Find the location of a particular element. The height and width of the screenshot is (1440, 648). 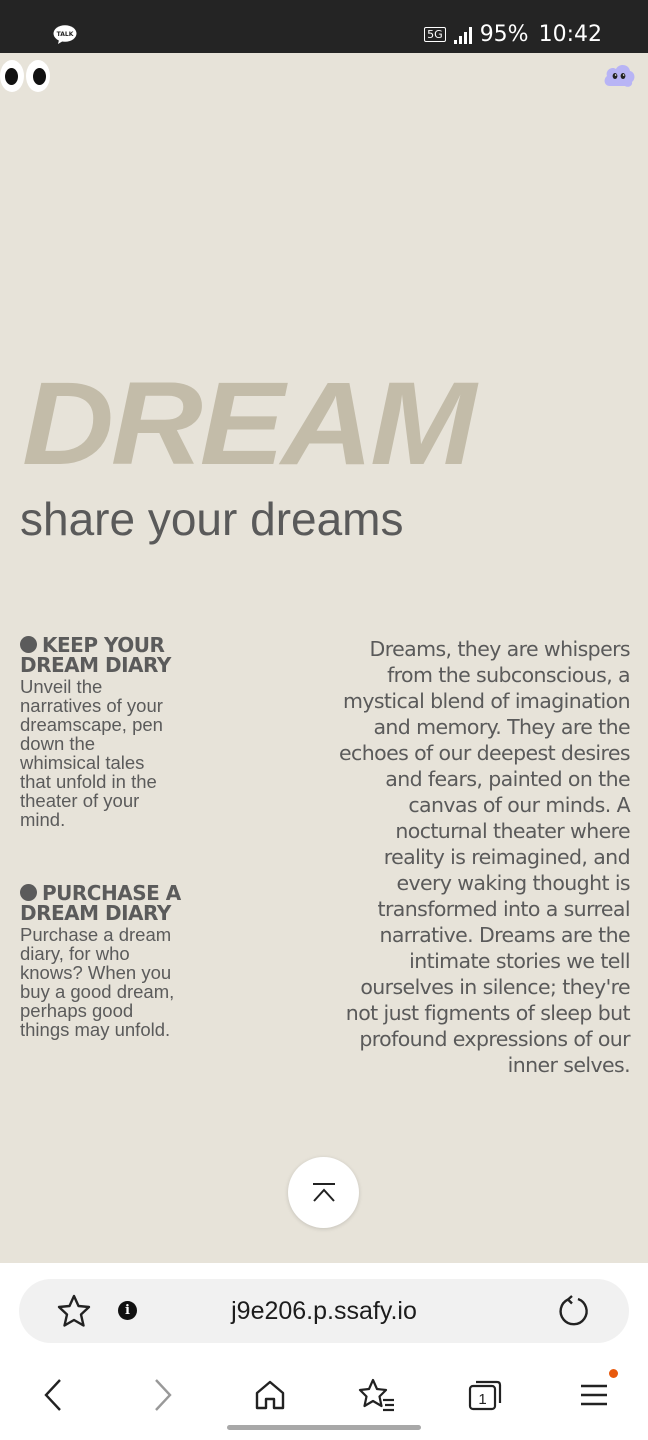

bookmarks-button is located at coordinates (377, 1395).